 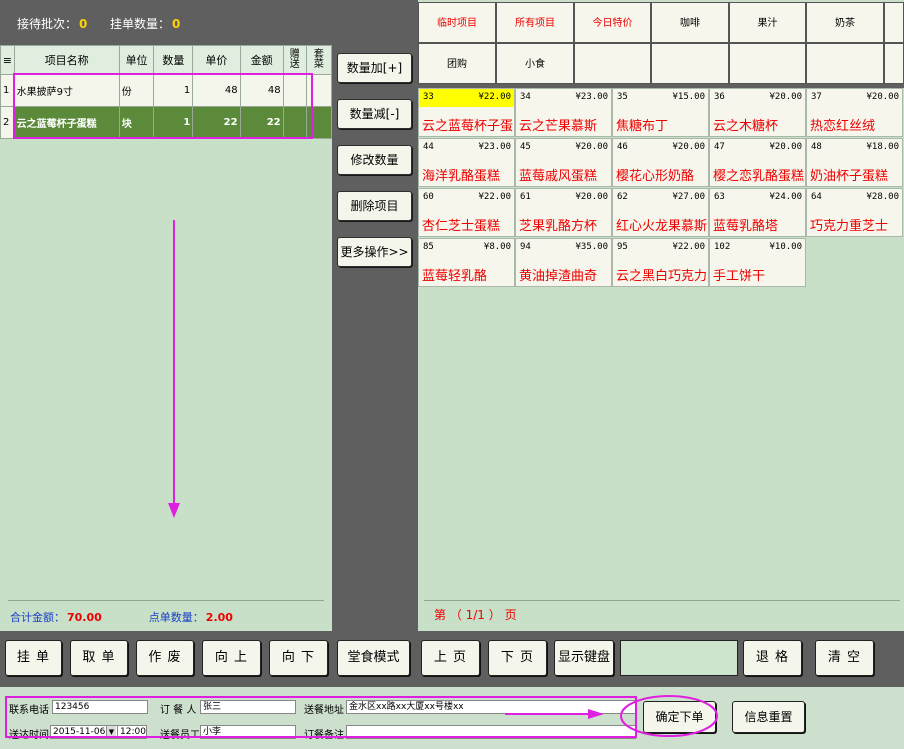 What do you see at coordinates (457, 22) in the screenshot?
I see `tab-temp-items: 临时项目` at bounding box center [457, 22].